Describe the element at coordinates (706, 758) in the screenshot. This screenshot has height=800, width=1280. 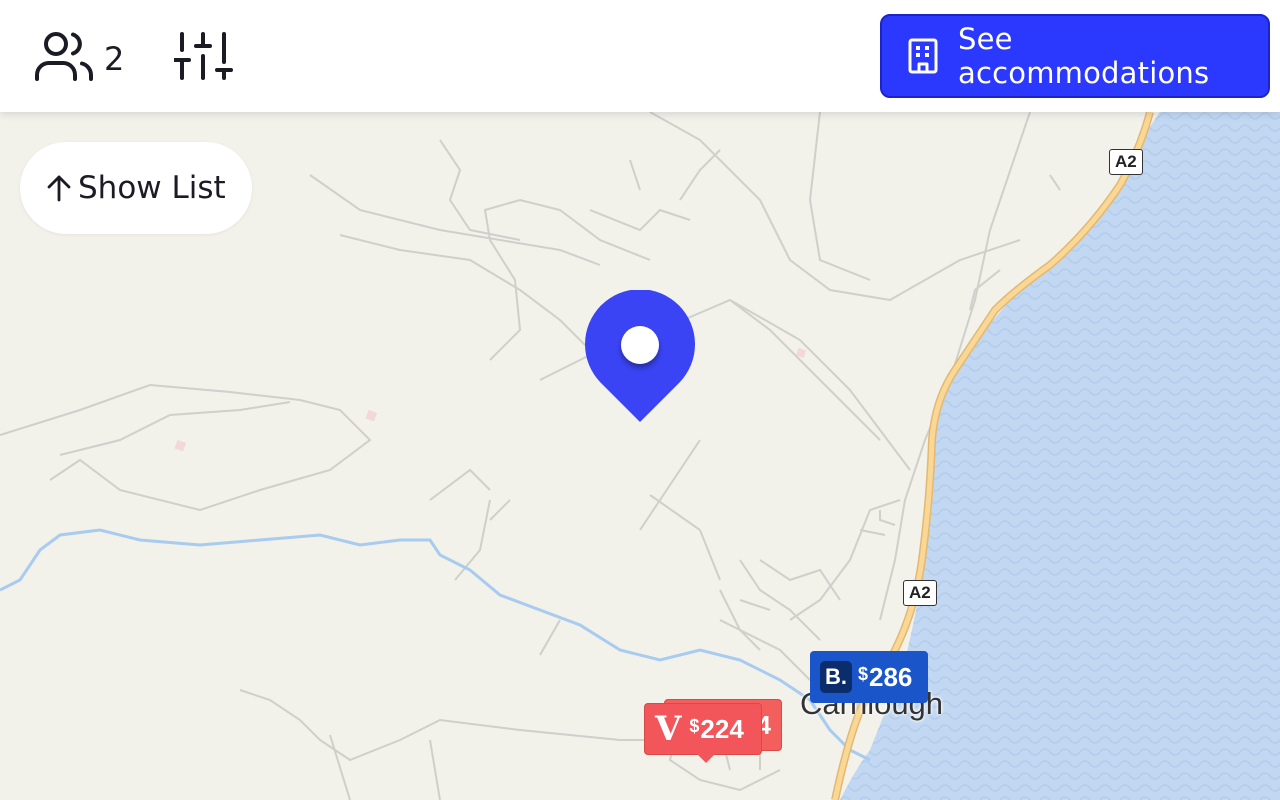
I see `marker-tail` at that location.